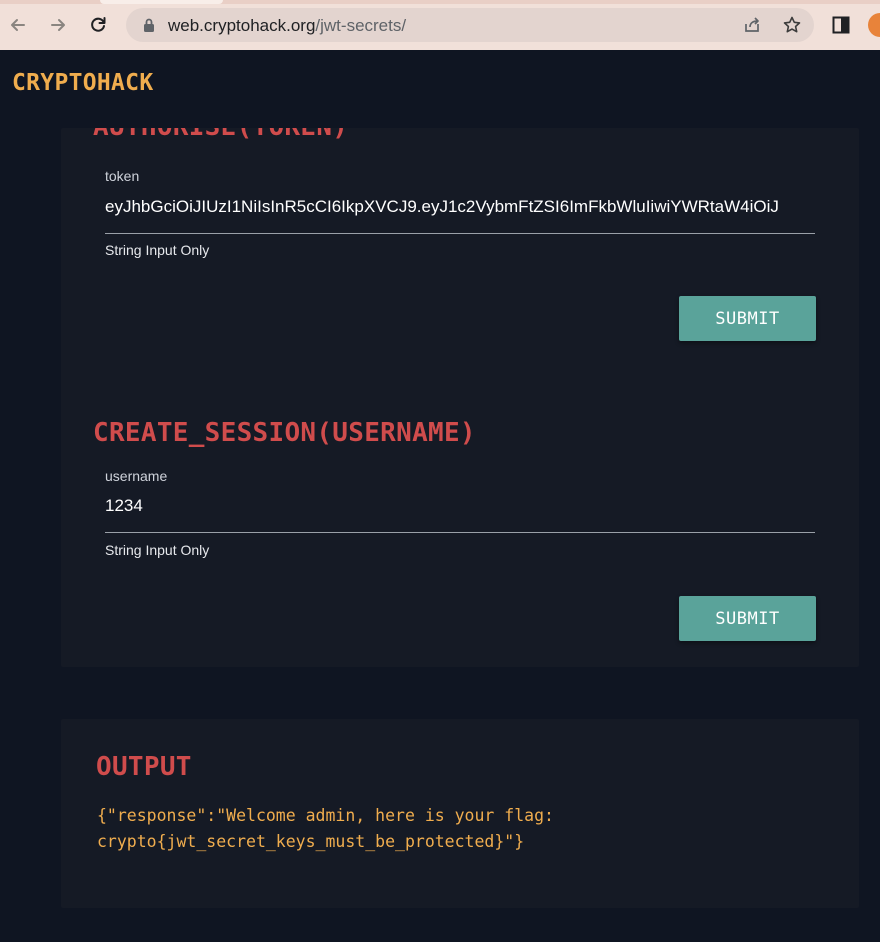 The width and height of the screenshot is (880, 942). I want to click on site-header: CRYPTOHACK, so click(440, 89).